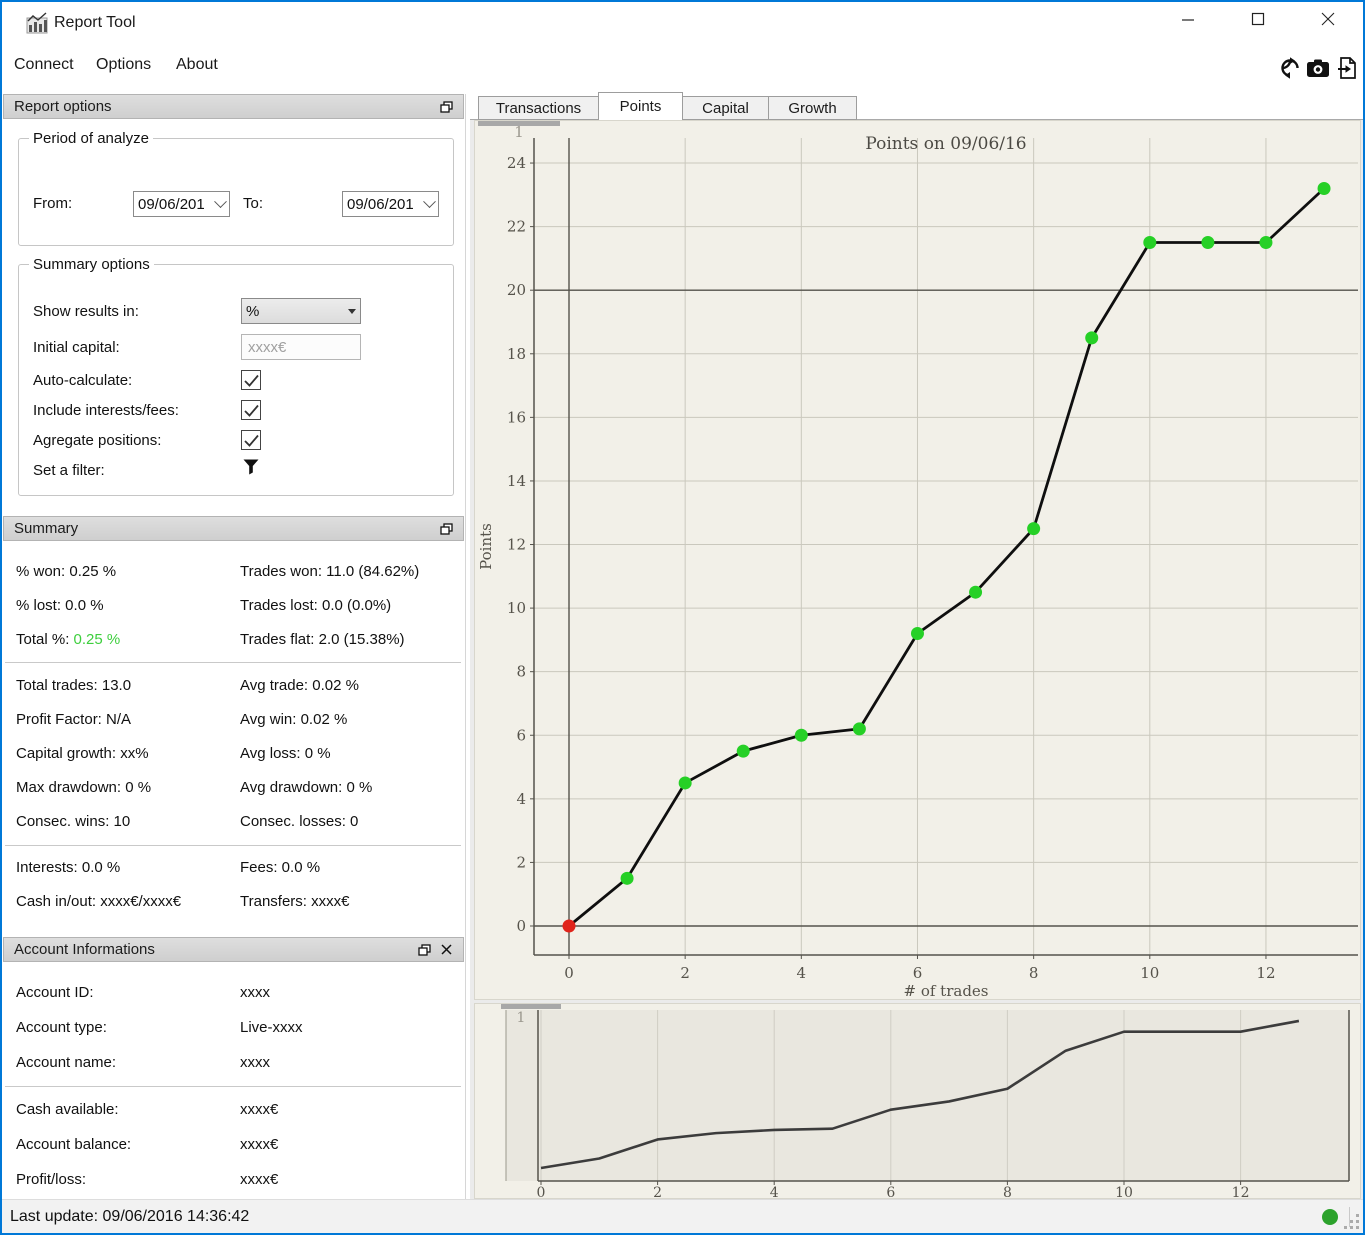  What do you see at coordinates (69, 470) in the screenshot?
I see `set-filter-label: Set a filter:` at bounding box center [69, 470].